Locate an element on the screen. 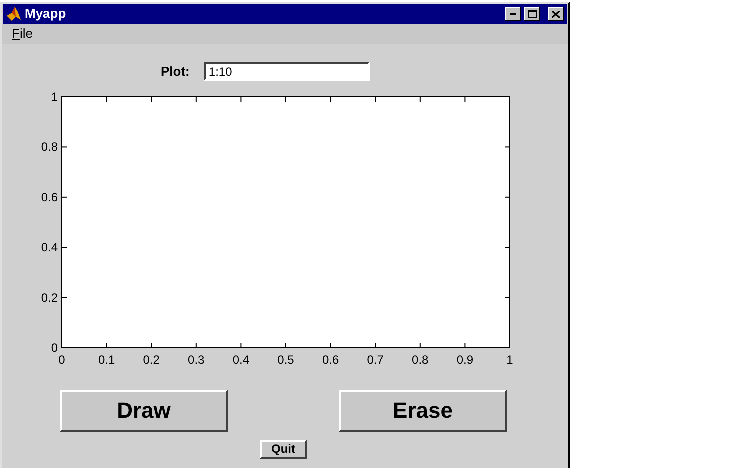 The height and width of the screenshot is (468, 751). y-tick-label: 0.8 is located at coordinates (49, 147).